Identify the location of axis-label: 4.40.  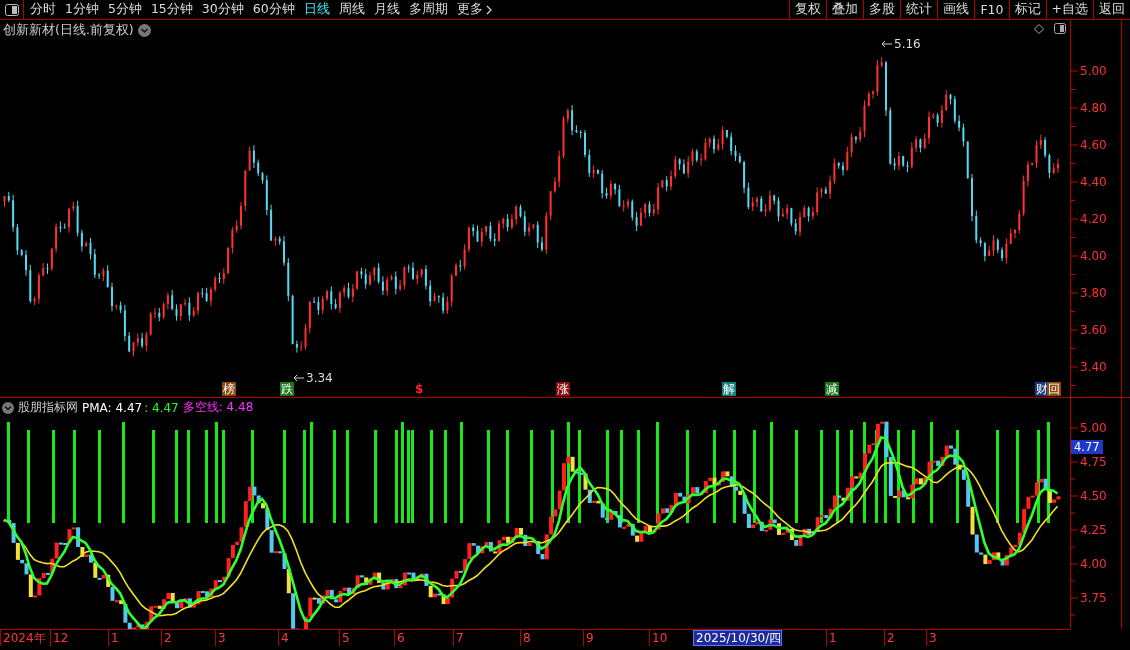
(1093, 182).